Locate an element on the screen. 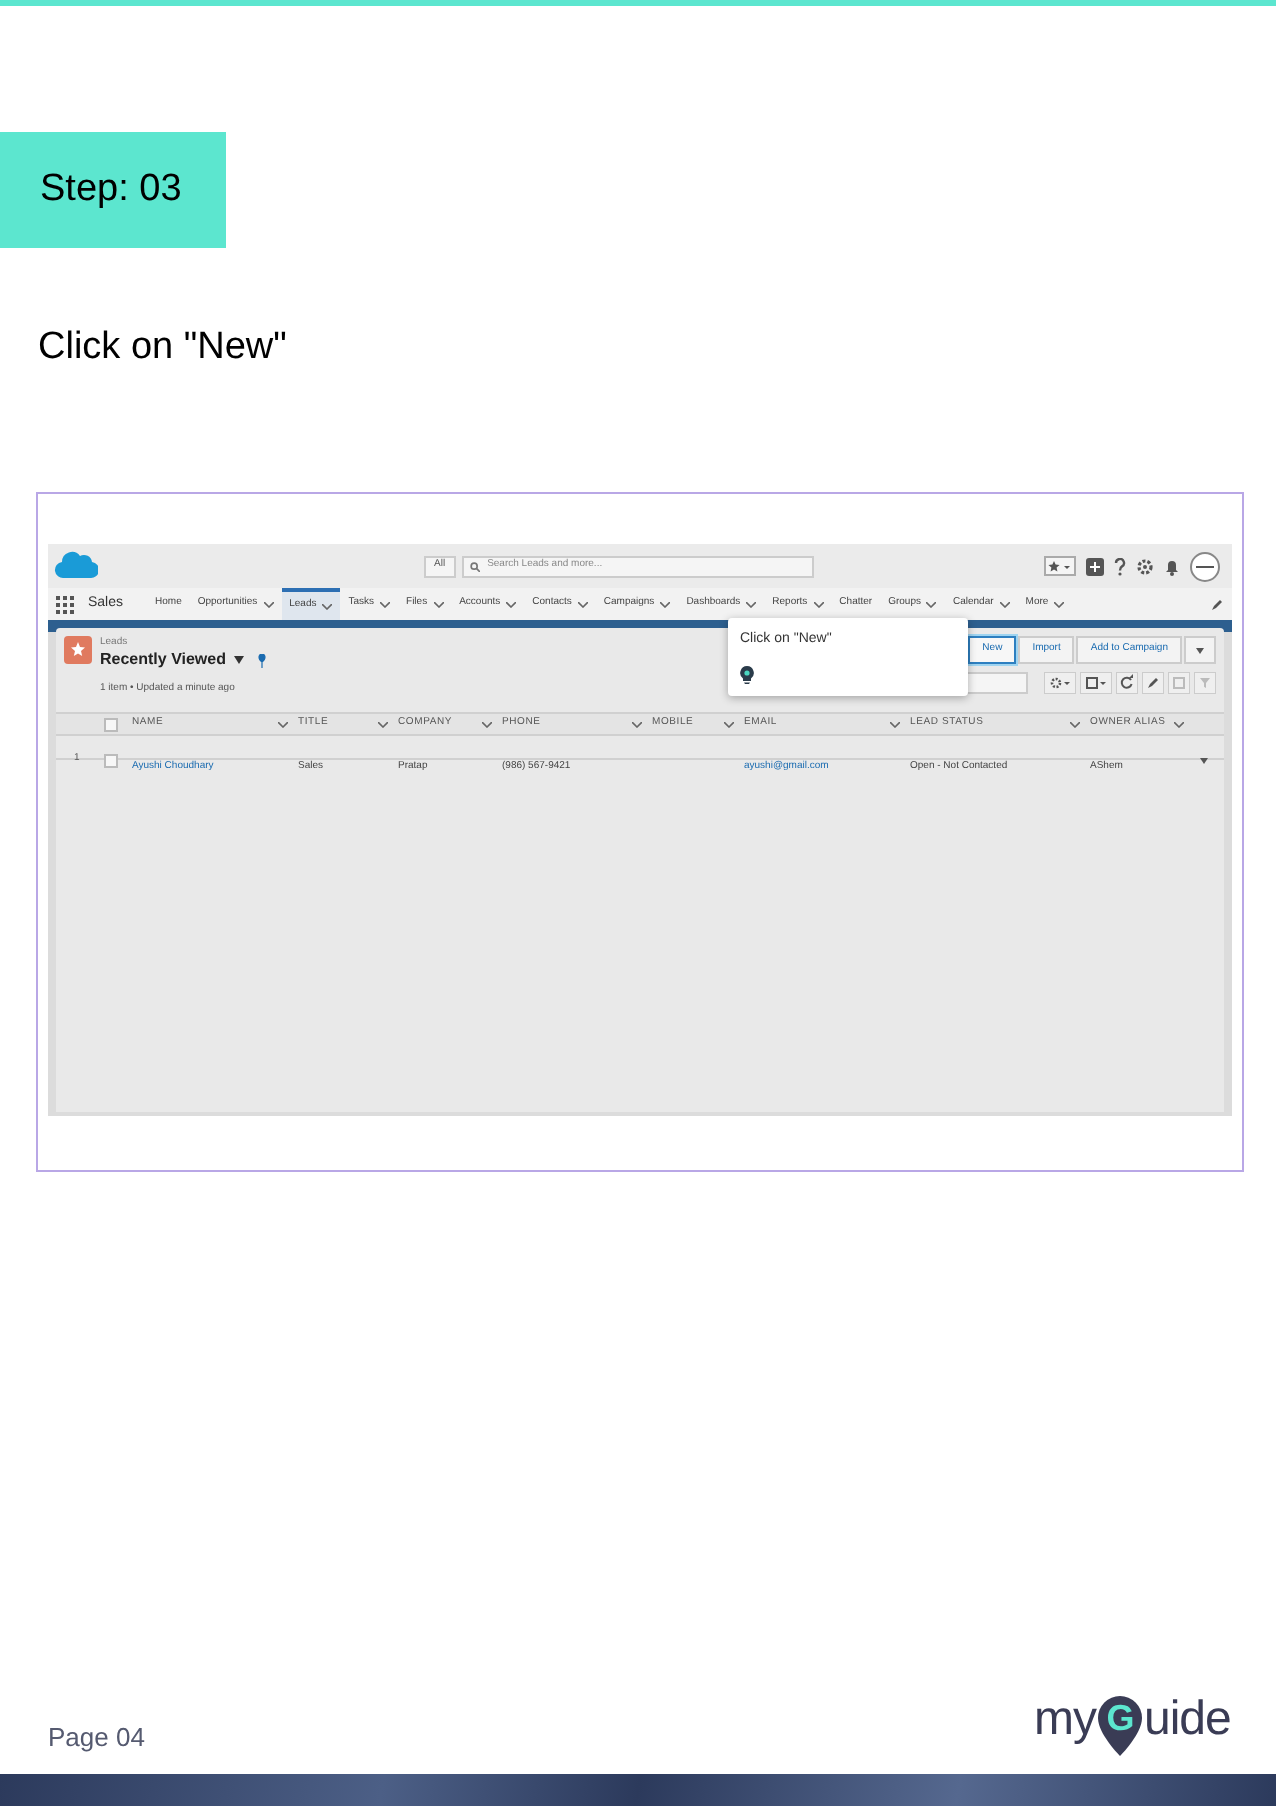 This screenshot has width=1276, height=1806. favorites-button is located at coordinates (1060, 566).